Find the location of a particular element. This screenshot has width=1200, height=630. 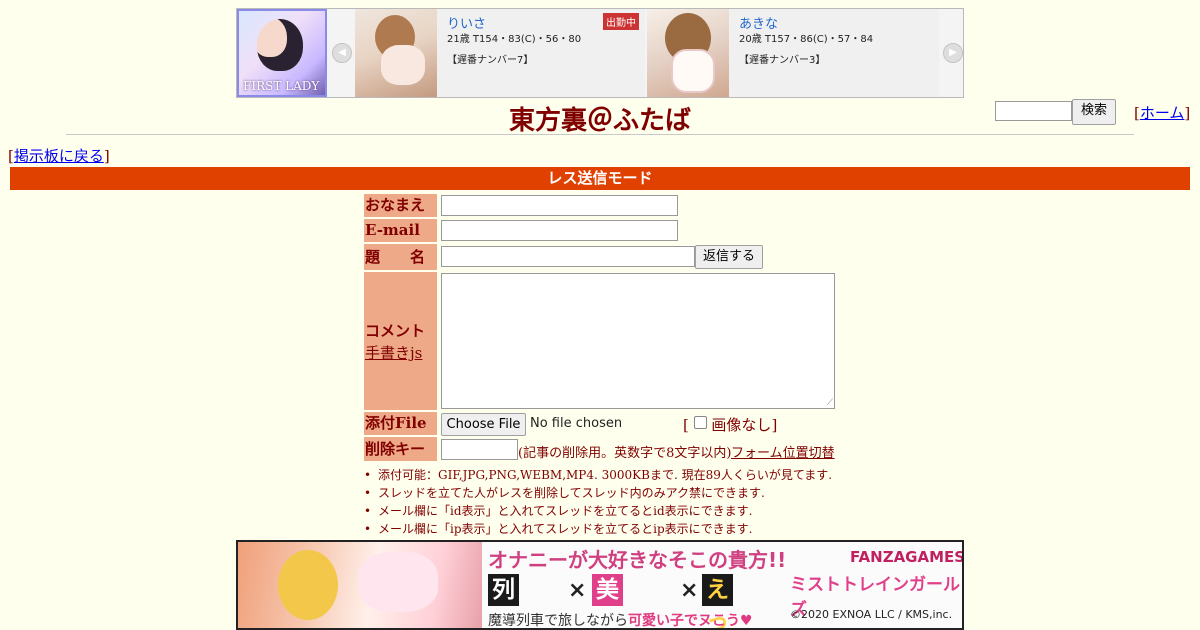

card-note: 【遅番ナンバー3】 is located at coordinates (782, 60).